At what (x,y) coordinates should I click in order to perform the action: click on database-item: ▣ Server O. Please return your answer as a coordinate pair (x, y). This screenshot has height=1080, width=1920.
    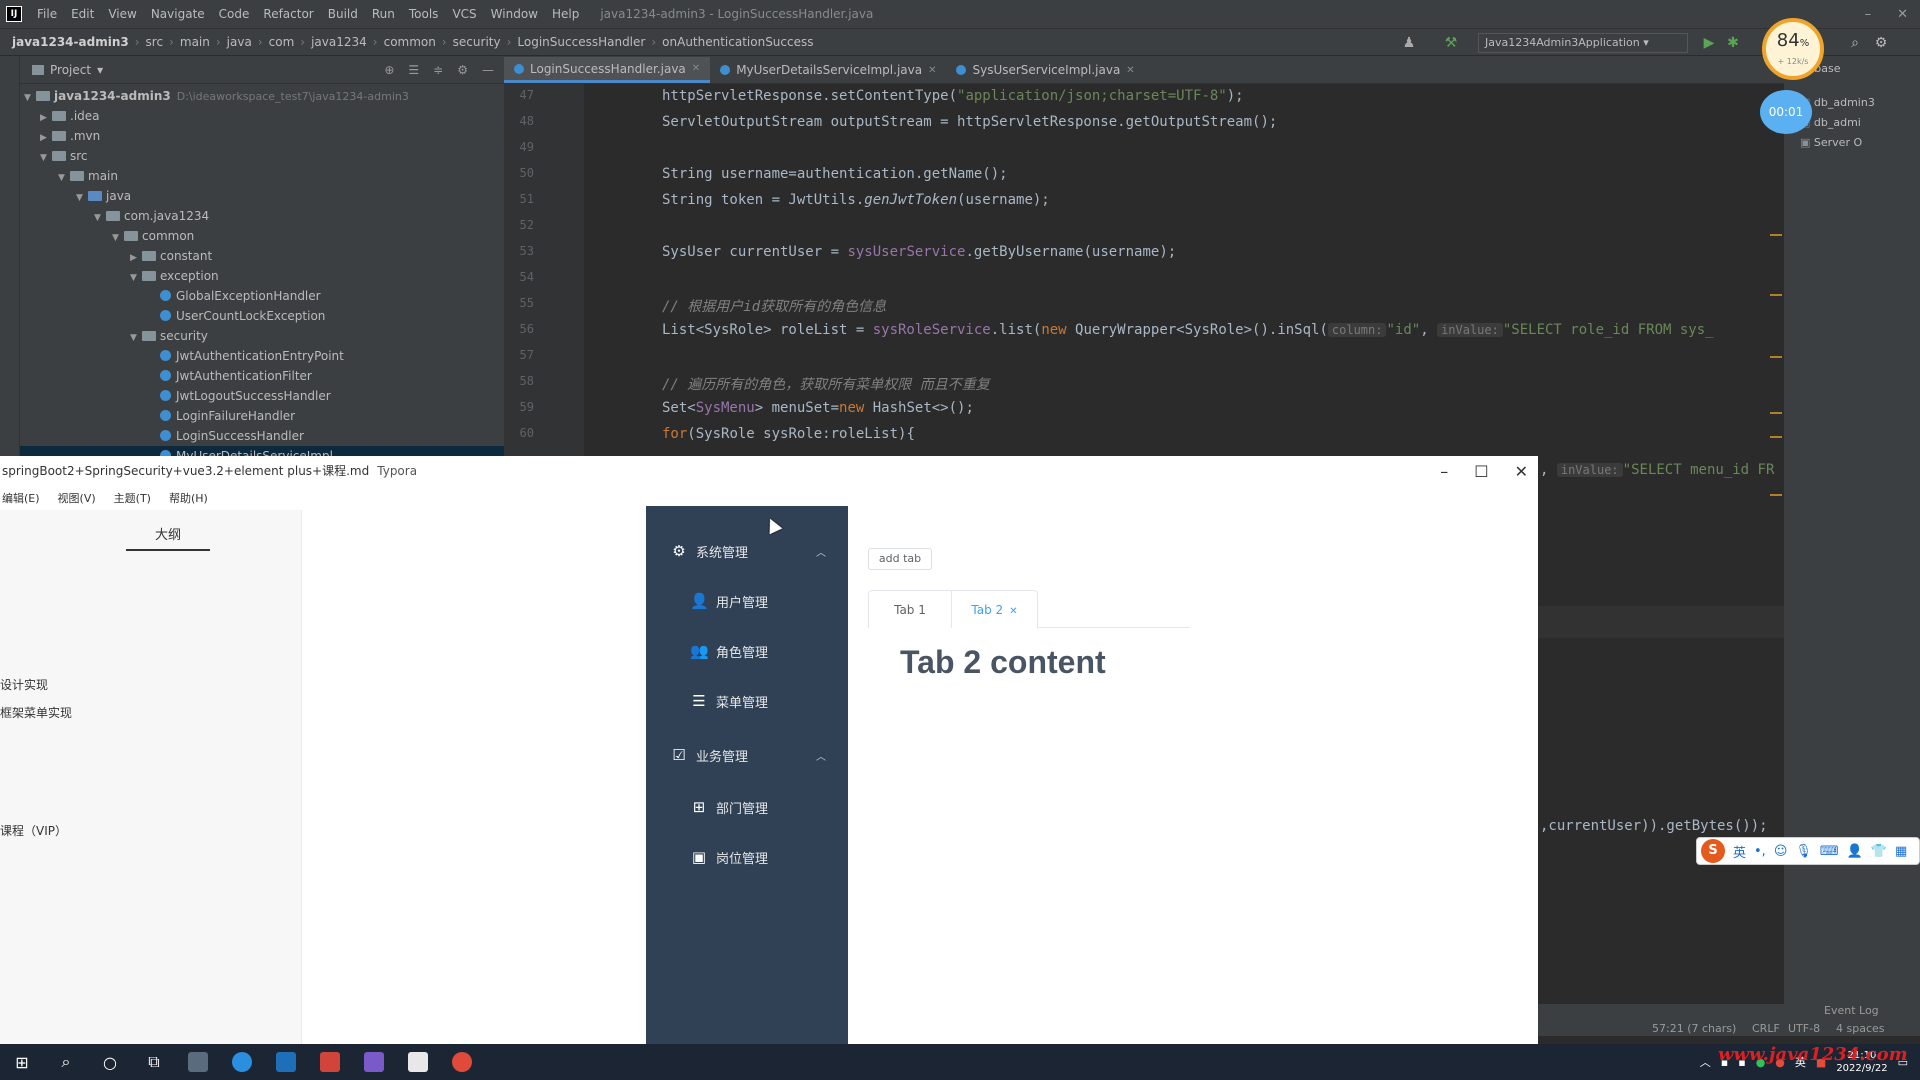
    Looking at the image, I should click on (1831, 142).